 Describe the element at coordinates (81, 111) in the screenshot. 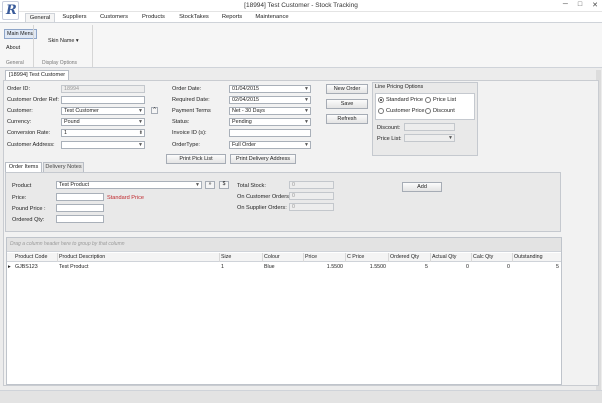

I see `customer-value: Test Customer` at that location.